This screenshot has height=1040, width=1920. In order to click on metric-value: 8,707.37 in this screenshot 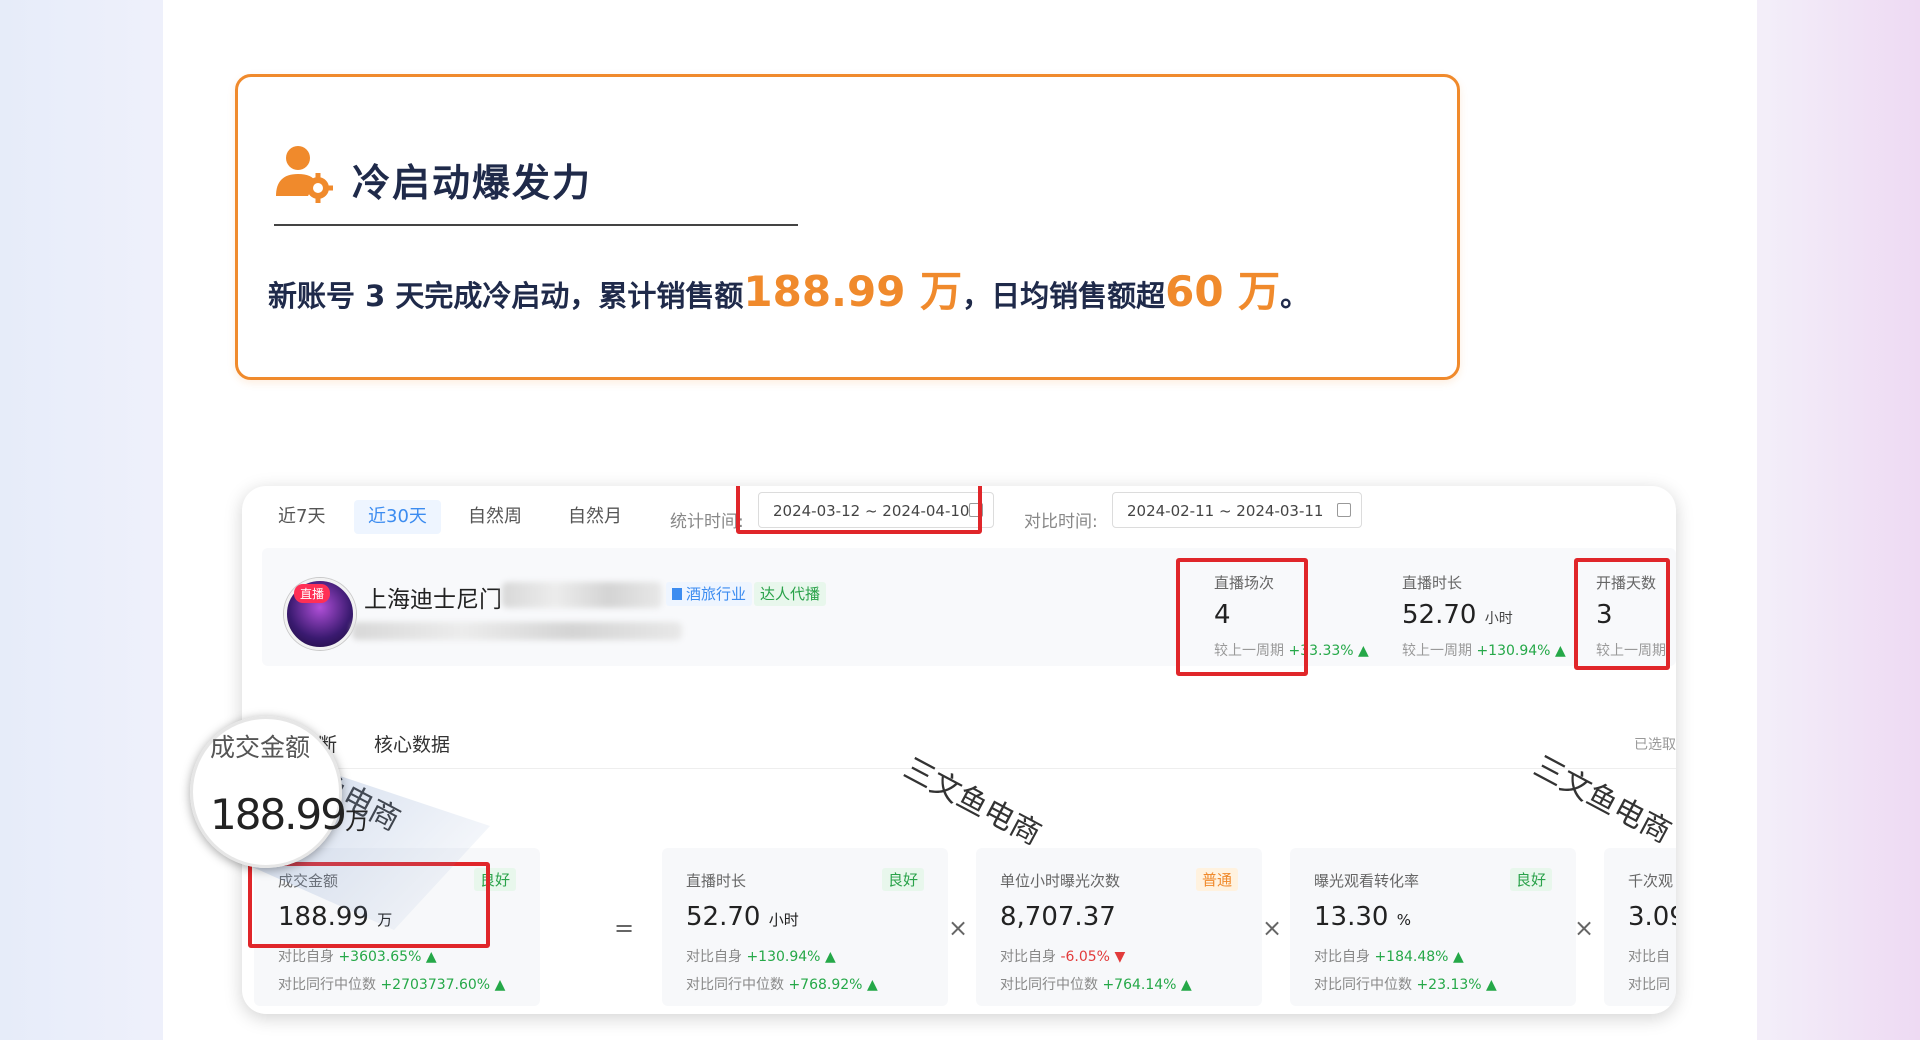, I will do `click(1058, 917)`.